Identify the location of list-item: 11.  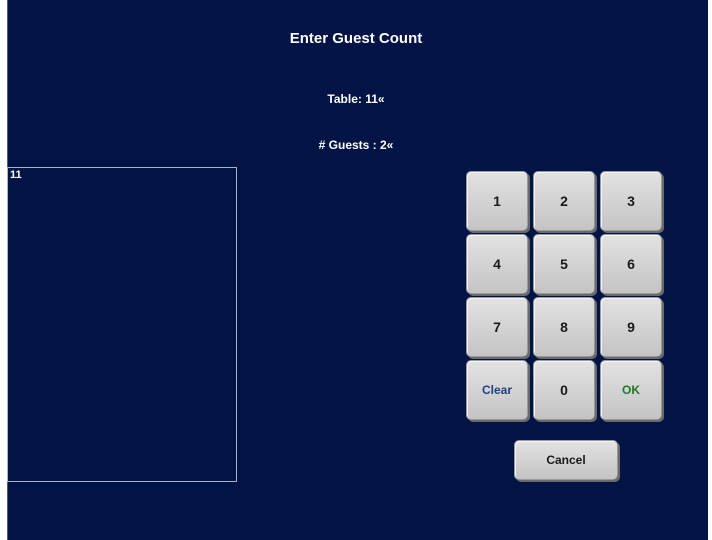
(16, 175).